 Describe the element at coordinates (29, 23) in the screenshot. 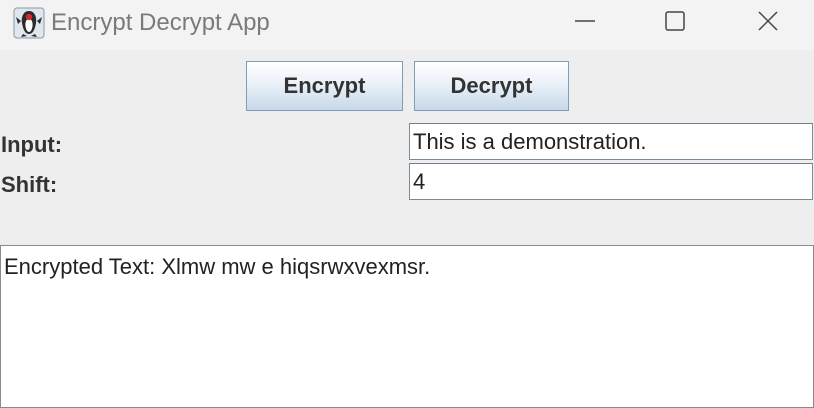

I see `java-duke-icon` at that location.